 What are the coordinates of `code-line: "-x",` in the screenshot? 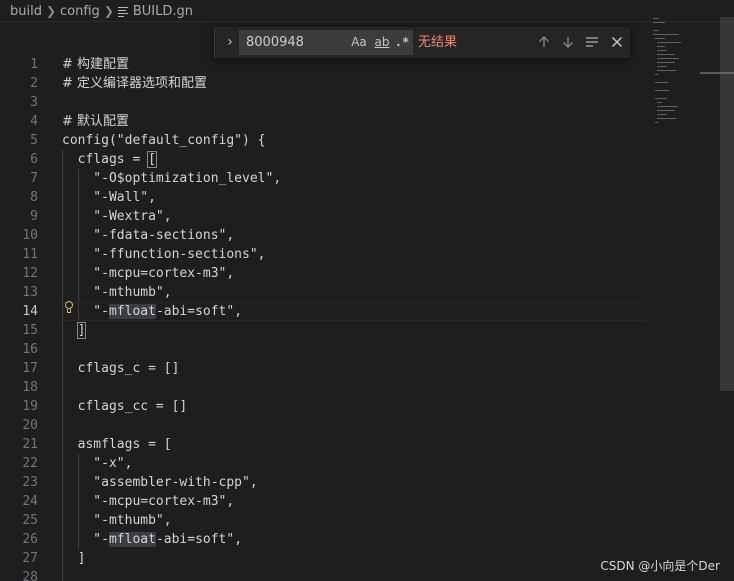 It's located at (97, 463).